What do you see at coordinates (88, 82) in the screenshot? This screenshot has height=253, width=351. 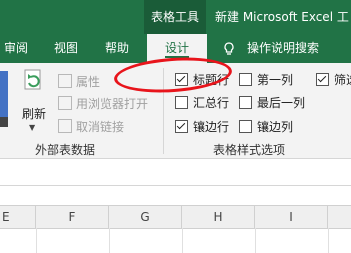 I see `properties-label: 属性` at bounding box center [88, 82].